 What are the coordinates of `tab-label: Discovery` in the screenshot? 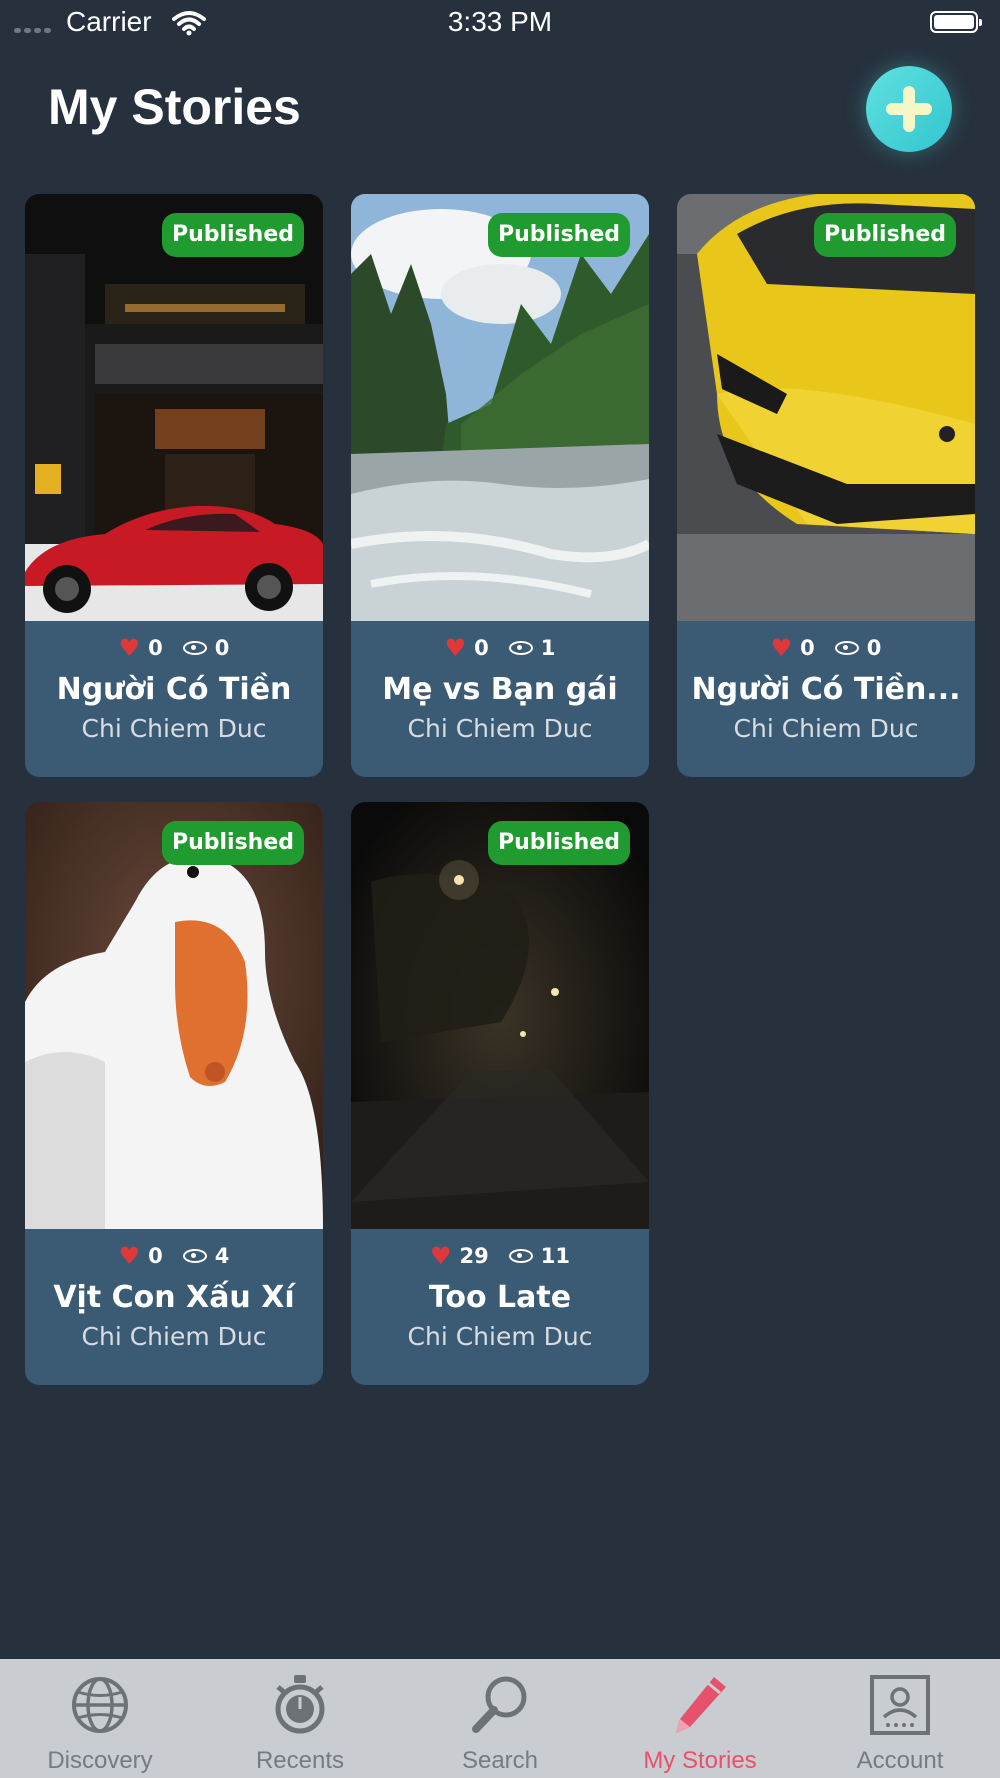 It's located at (100, 1760).